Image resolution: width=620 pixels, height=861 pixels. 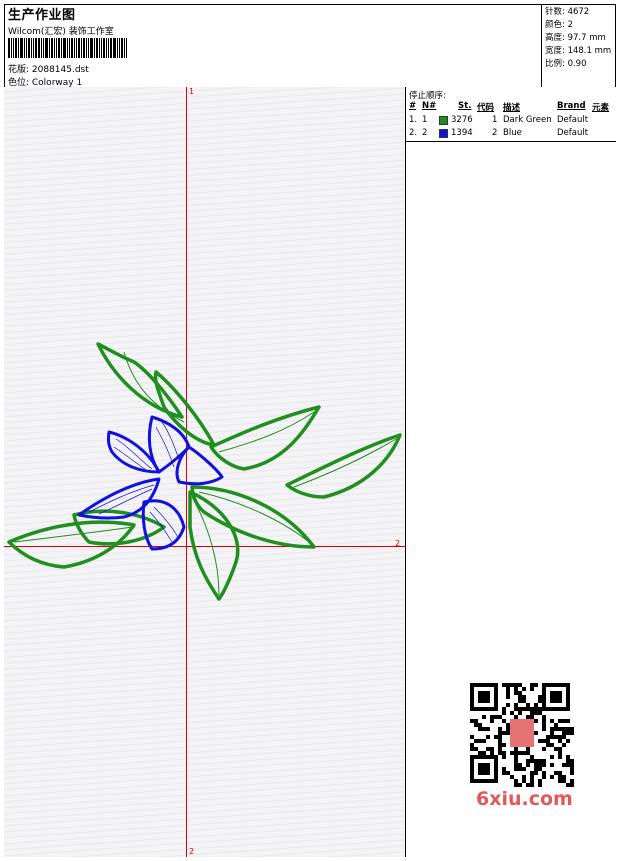 What do you see at coordinates (427, 96) in the screenshot?
I see `stop-sequence-title: 停止顺序:` at bounding box center [427, 96].